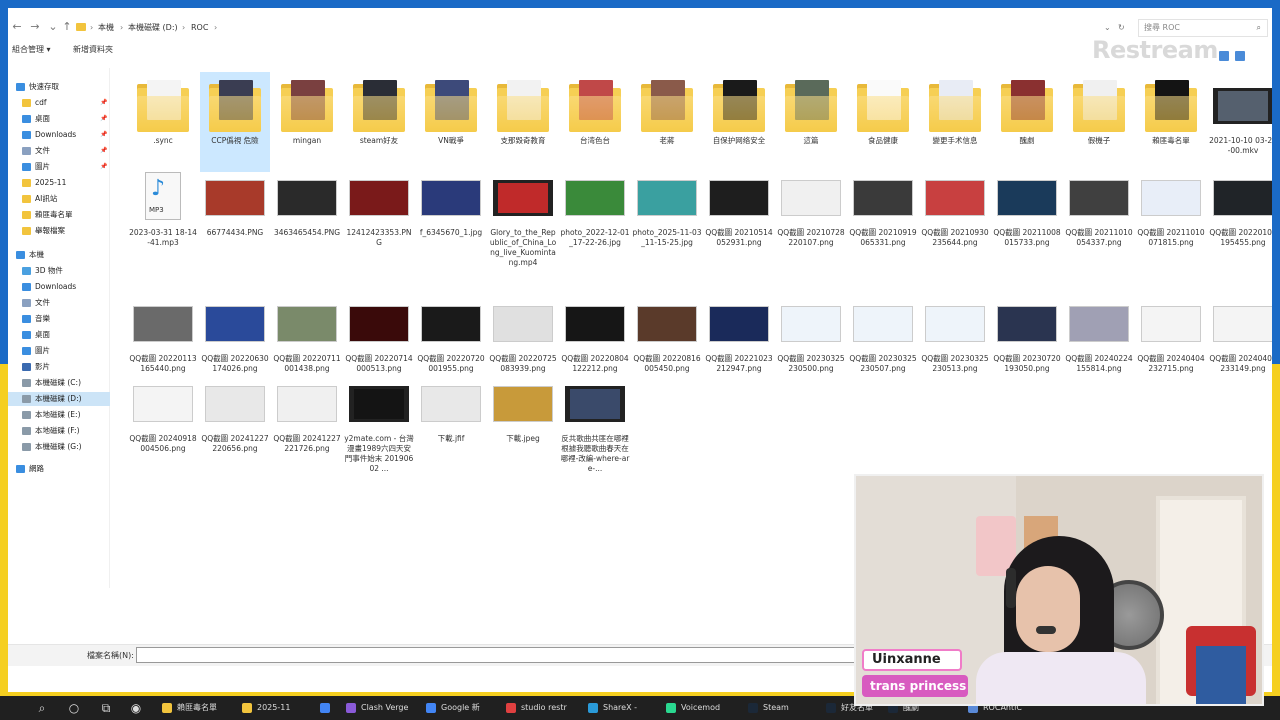  Describe the element at coordinates (106, 28) in the screenshot. I see `breadcrumb-item: 本機` at that location.